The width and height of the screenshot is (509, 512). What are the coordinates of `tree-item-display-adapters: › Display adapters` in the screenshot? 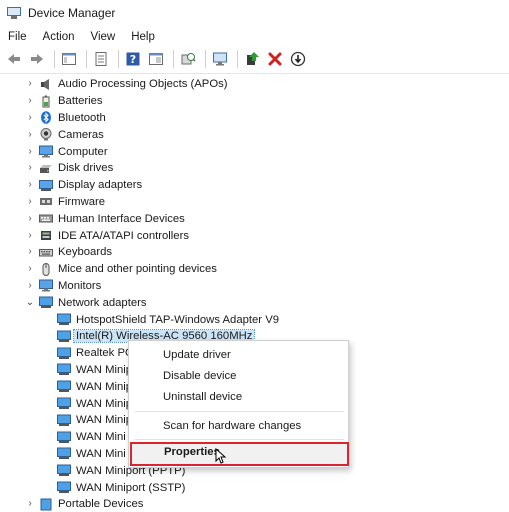 It's located at (254, 185).